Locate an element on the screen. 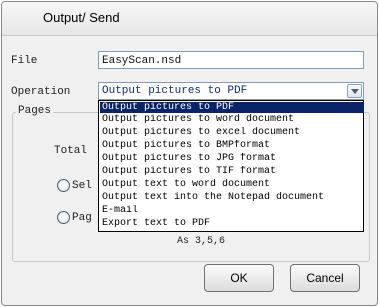 Image resolution: width=380 pixels, height=307 pixels. radio-selected-label: Sel is located at coordinates (82, 186).